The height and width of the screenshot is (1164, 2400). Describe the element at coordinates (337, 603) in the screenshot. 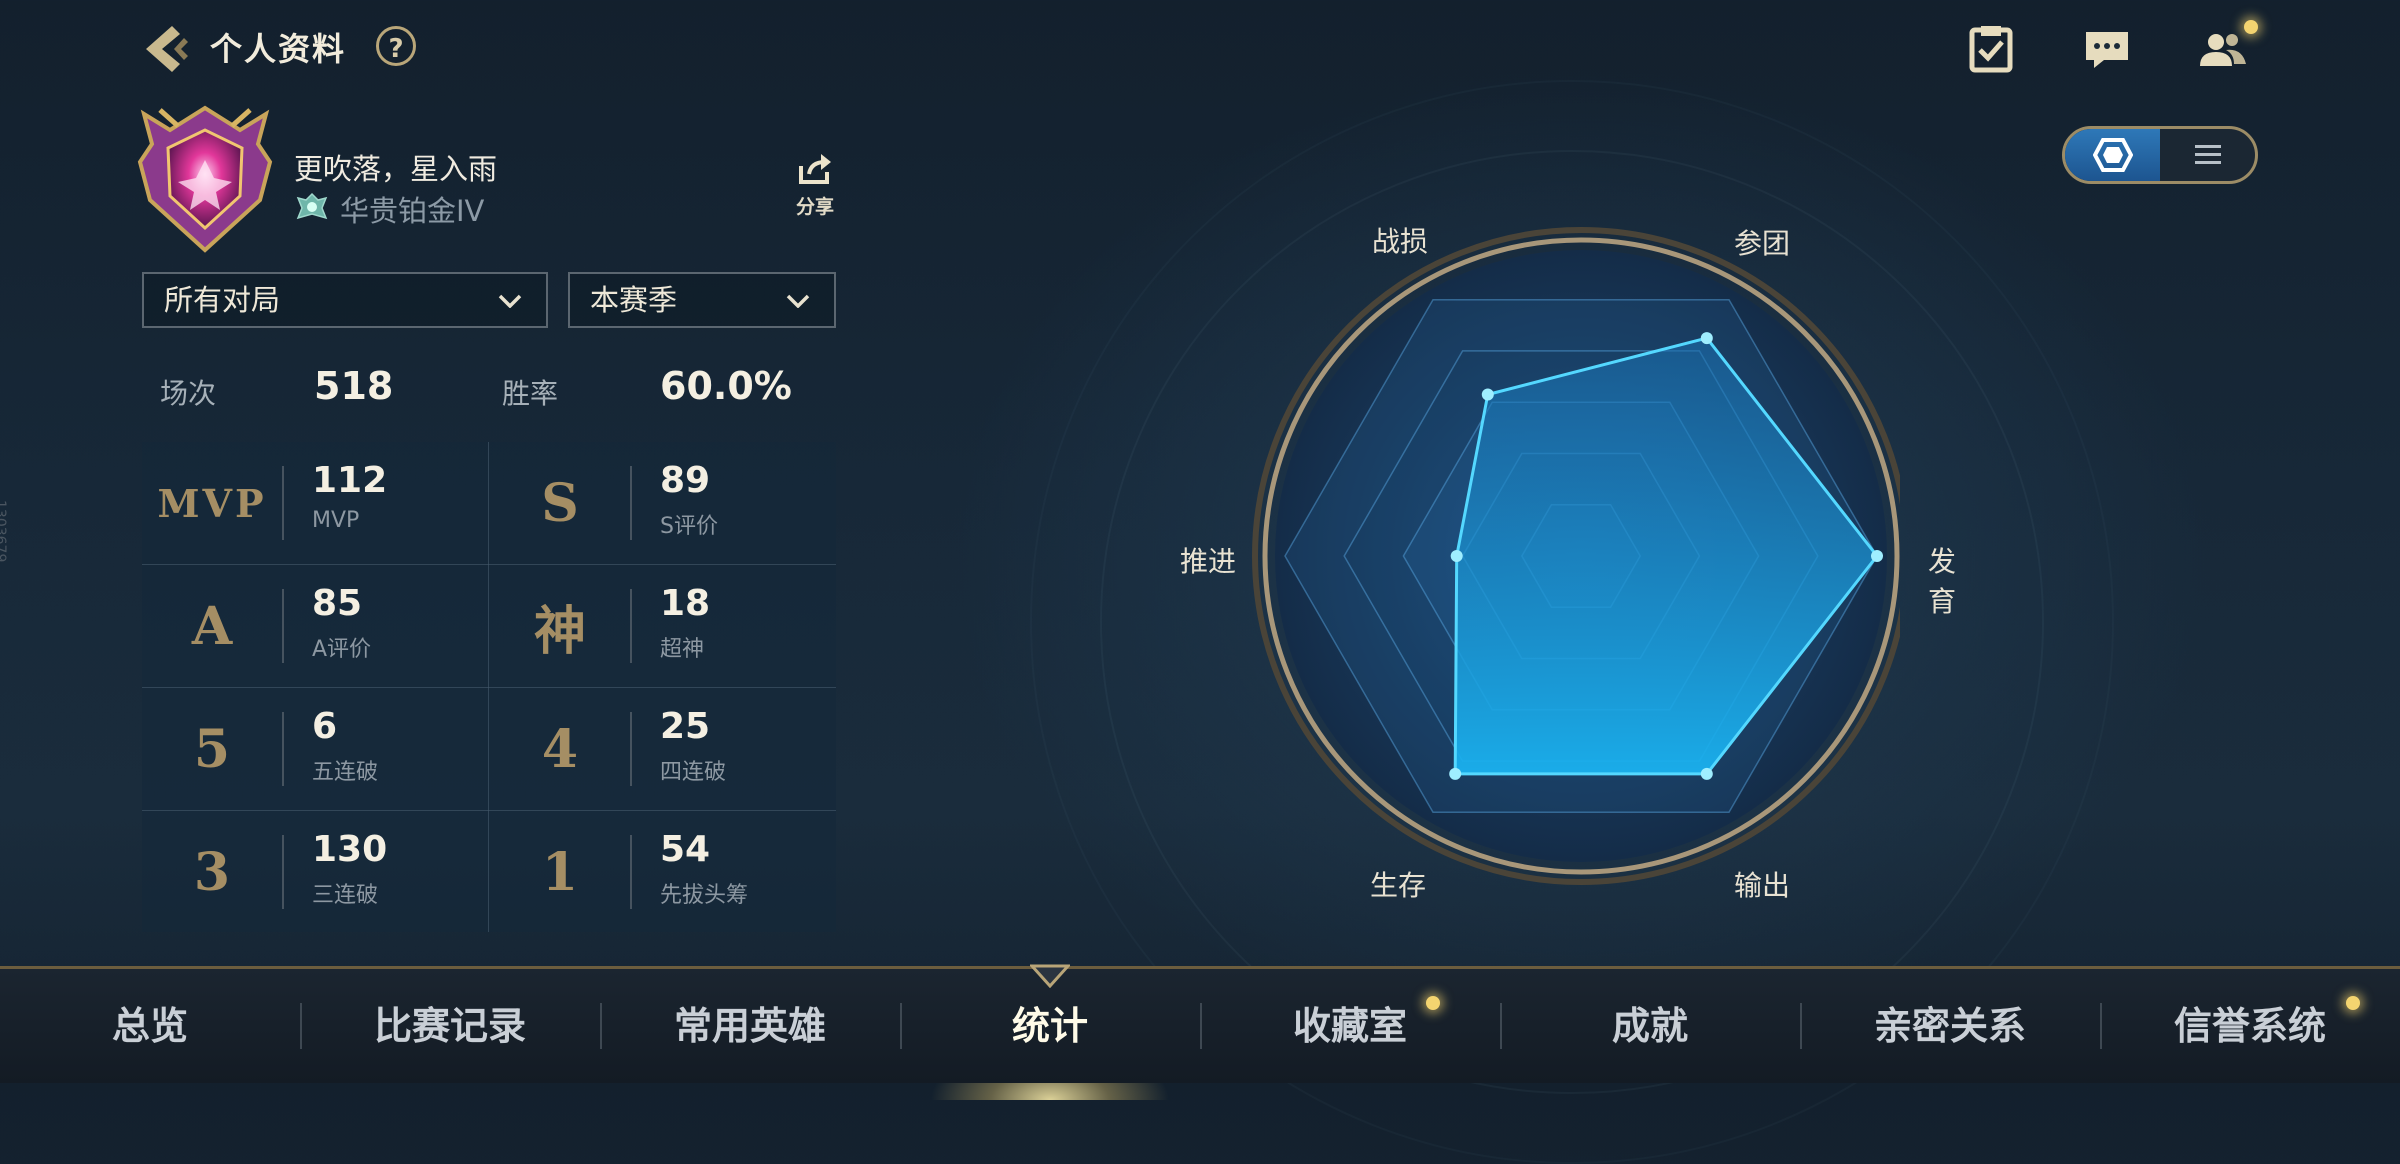

I see `stat-value: 85` at that location.